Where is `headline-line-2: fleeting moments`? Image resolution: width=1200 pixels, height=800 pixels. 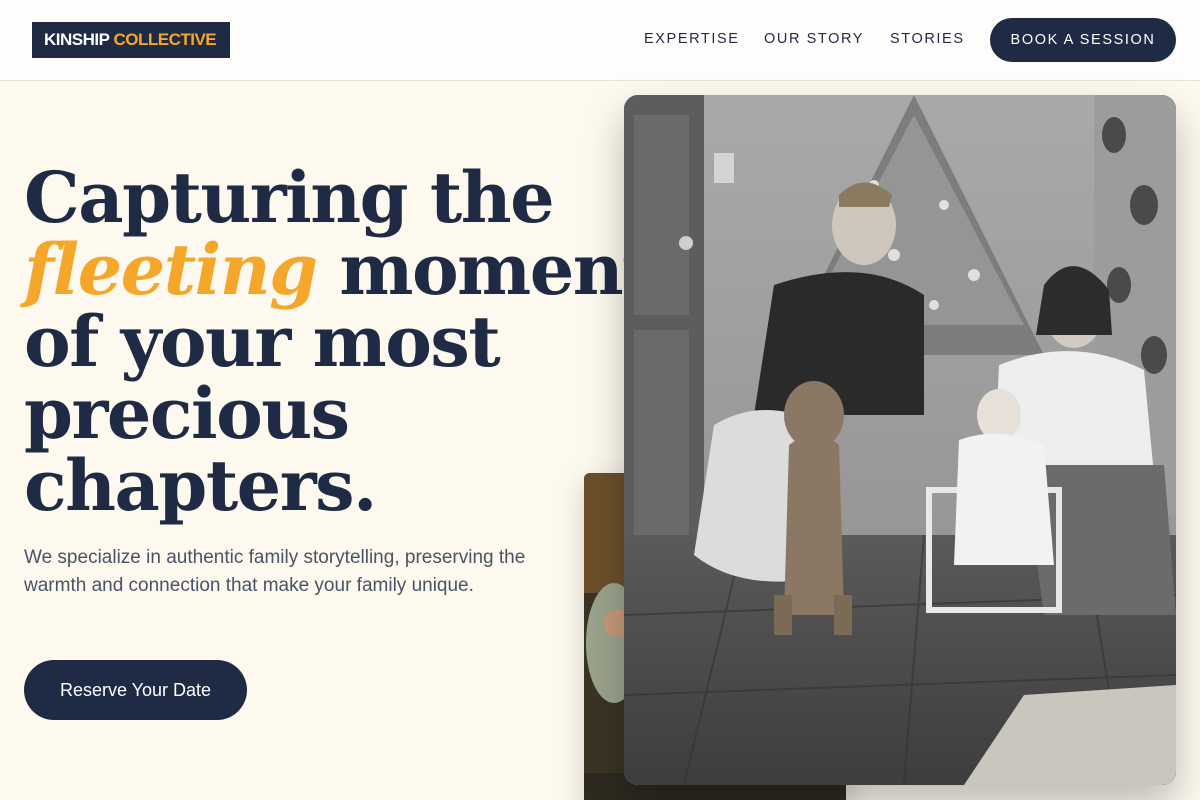 headline-line-2: fleeting moments is located at coordinates (358, 270).